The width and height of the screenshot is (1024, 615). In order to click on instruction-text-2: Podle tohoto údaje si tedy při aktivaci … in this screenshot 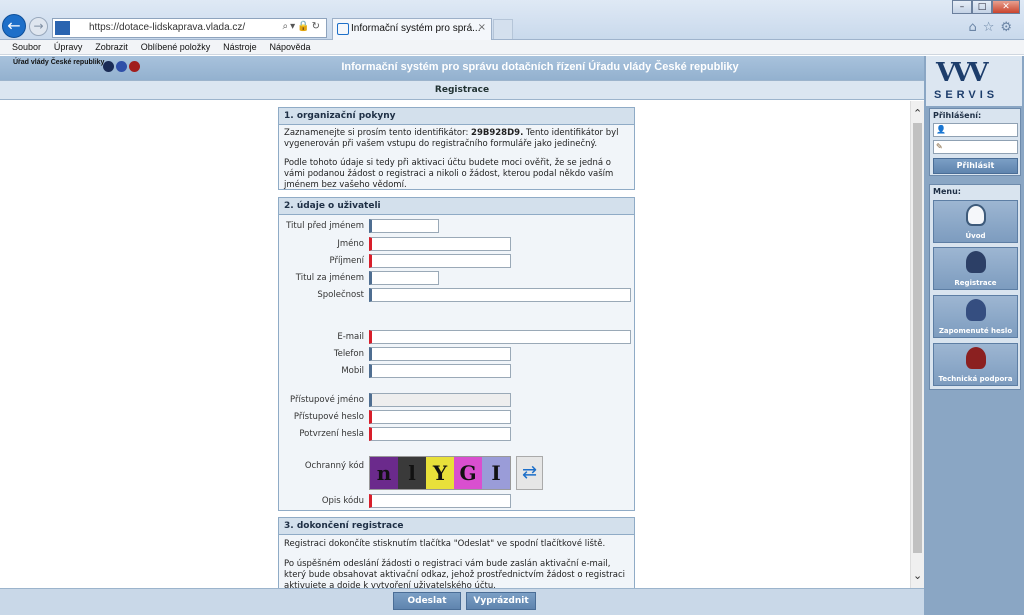, I will do `click(449, 174)`.